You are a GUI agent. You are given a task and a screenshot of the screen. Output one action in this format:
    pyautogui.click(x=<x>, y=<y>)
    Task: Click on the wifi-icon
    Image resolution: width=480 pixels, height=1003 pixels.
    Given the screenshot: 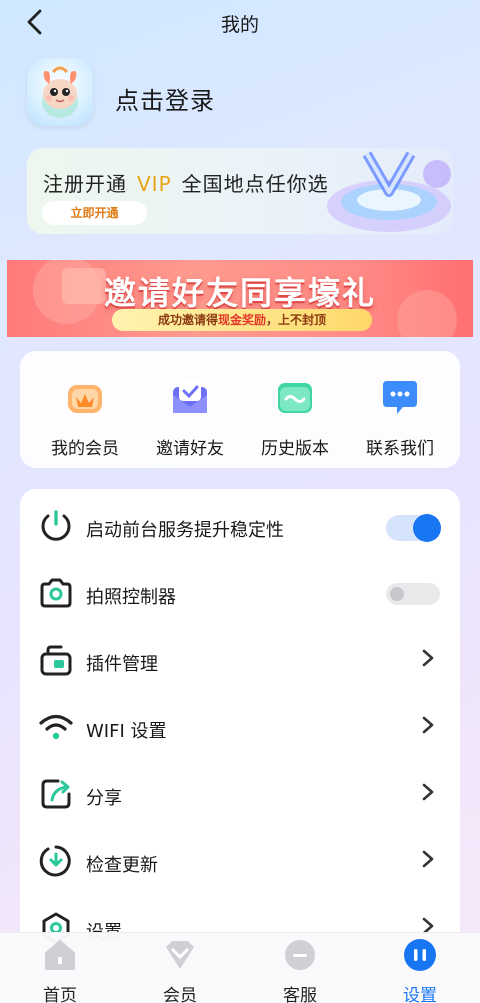 What is the action you would take?
    pyautogui.click(x=56, y=727)
    